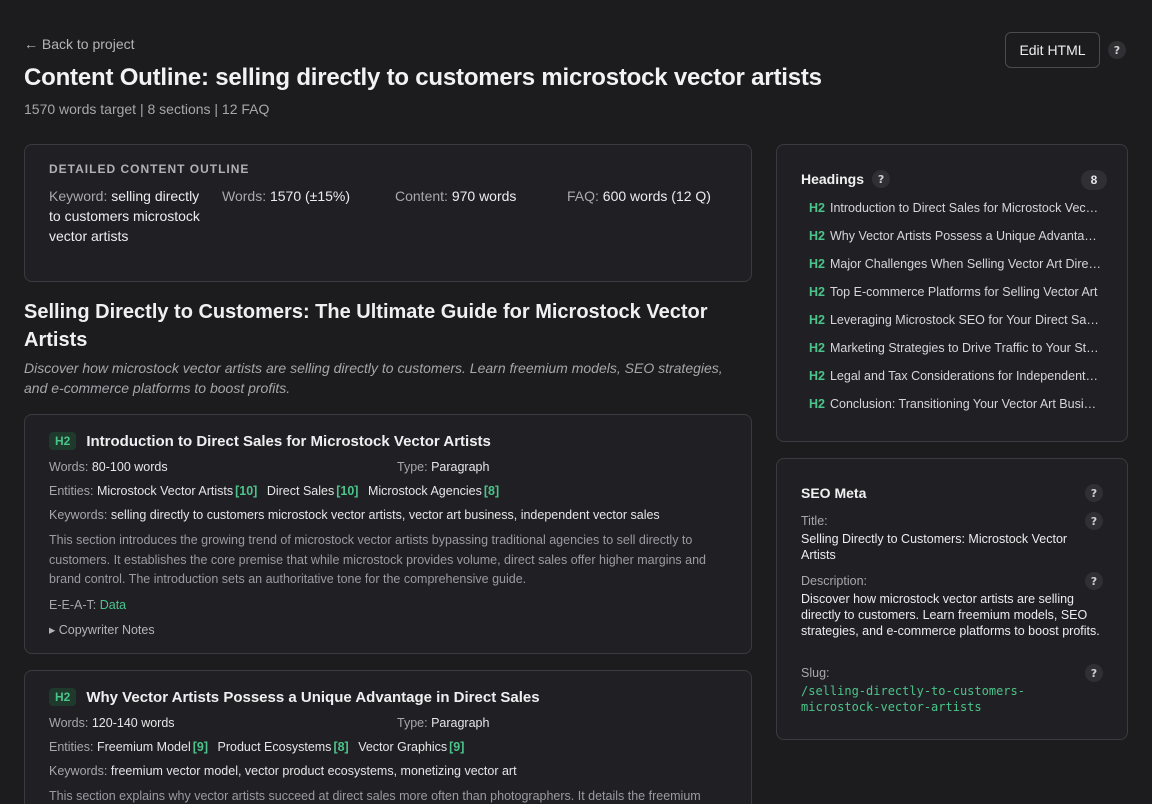 This screenshot has width=1152, height=804. I want to click on headings-title: Headings ?, so click(846, 179).